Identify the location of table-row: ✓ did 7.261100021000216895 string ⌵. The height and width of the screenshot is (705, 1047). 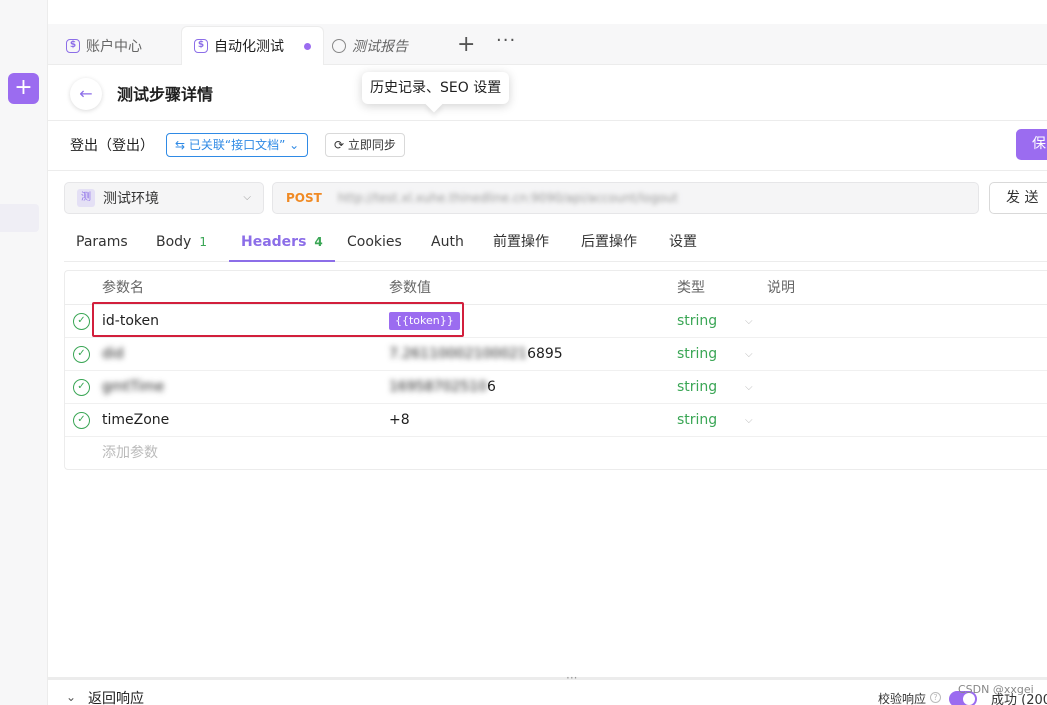
(556, 354).